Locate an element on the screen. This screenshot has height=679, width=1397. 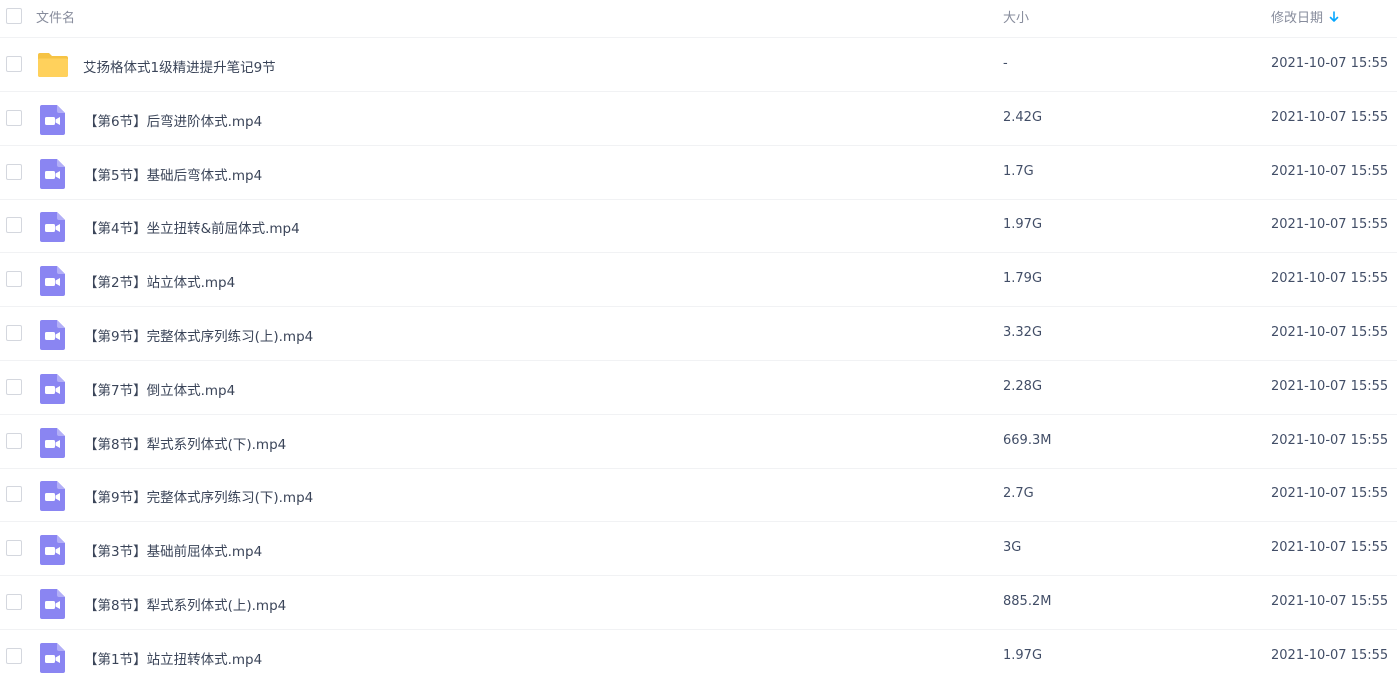
file-row: 【第7节】倒立体式.mp4 2.28G 2021-10-07 15:55 is located at coordinates (698, 388).